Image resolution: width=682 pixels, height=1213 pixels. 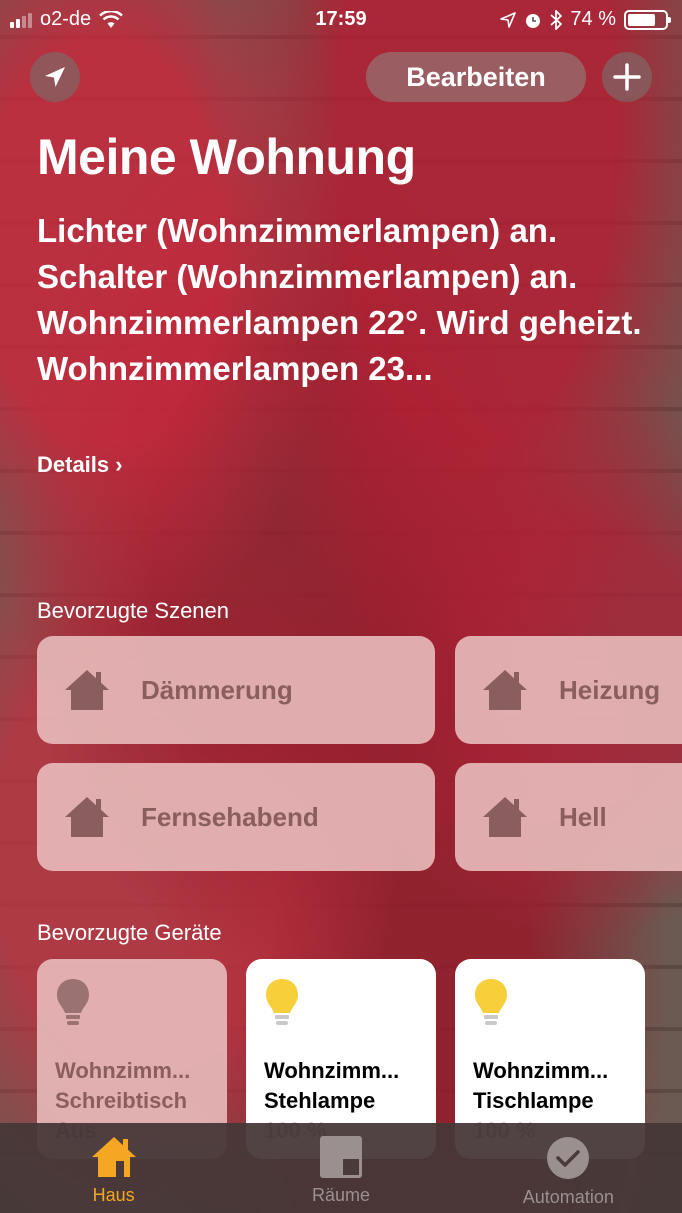 I want to click on status-right: 74 %, so click(x=585, y=19).